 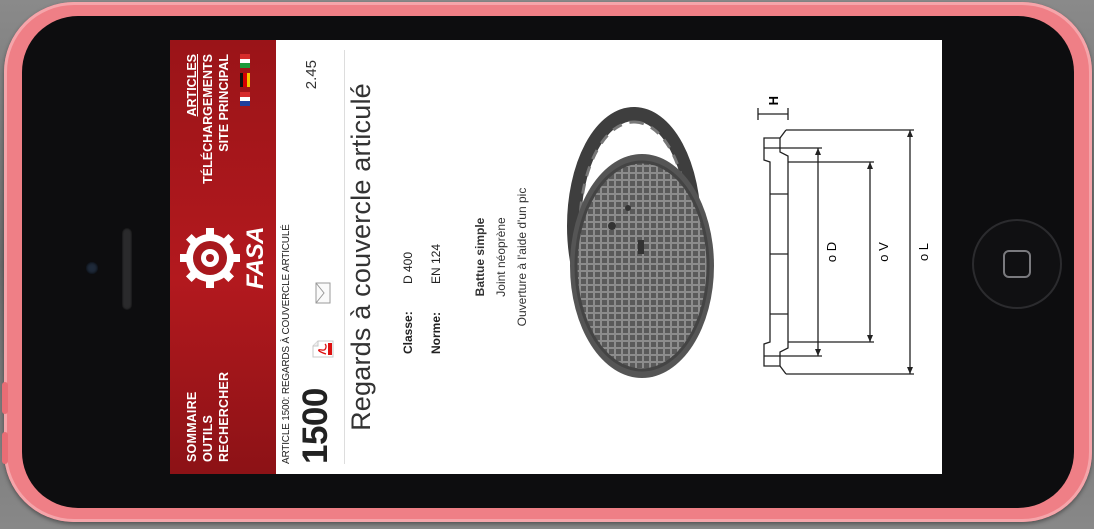 I want to click on gear-logo-icon, so click(x=210, y=258).